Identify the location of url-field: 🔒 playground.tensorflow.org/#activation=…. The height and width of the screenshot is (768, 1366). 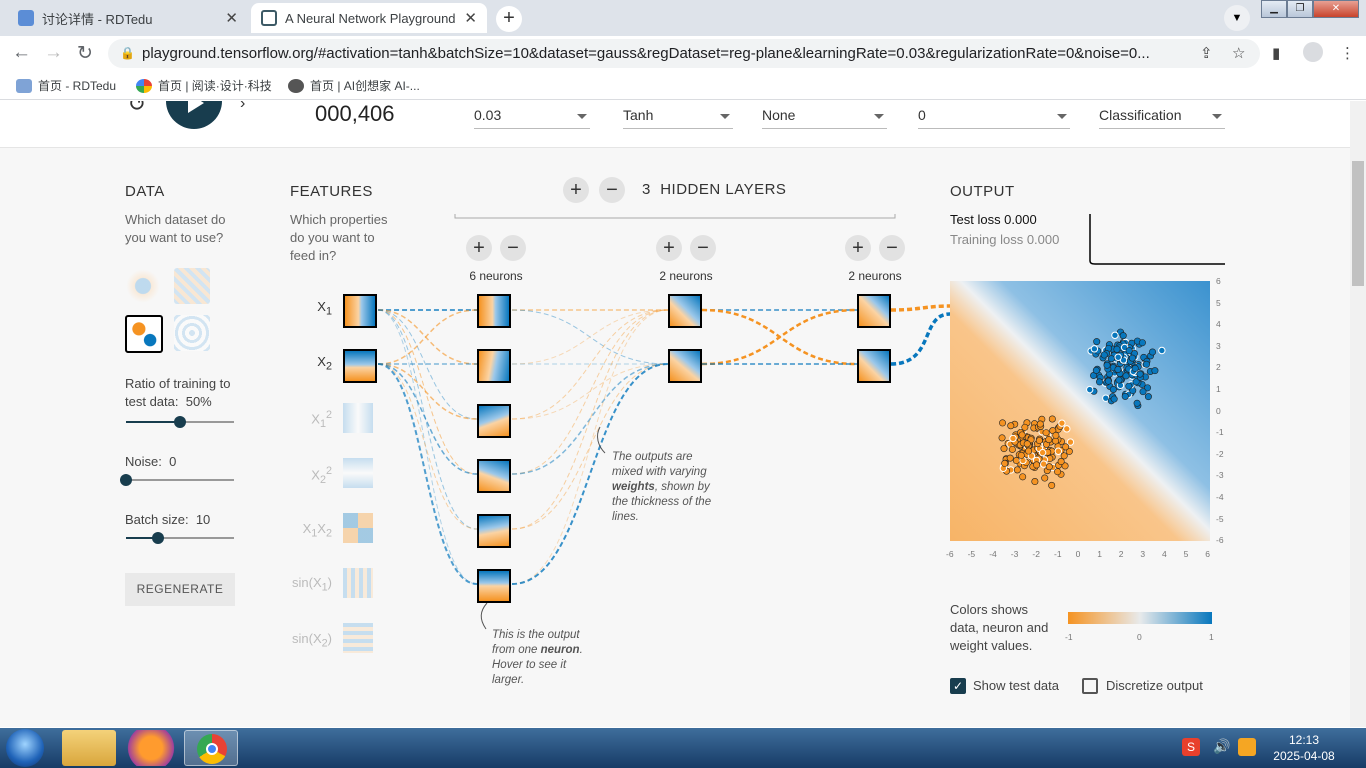
(684, 53).